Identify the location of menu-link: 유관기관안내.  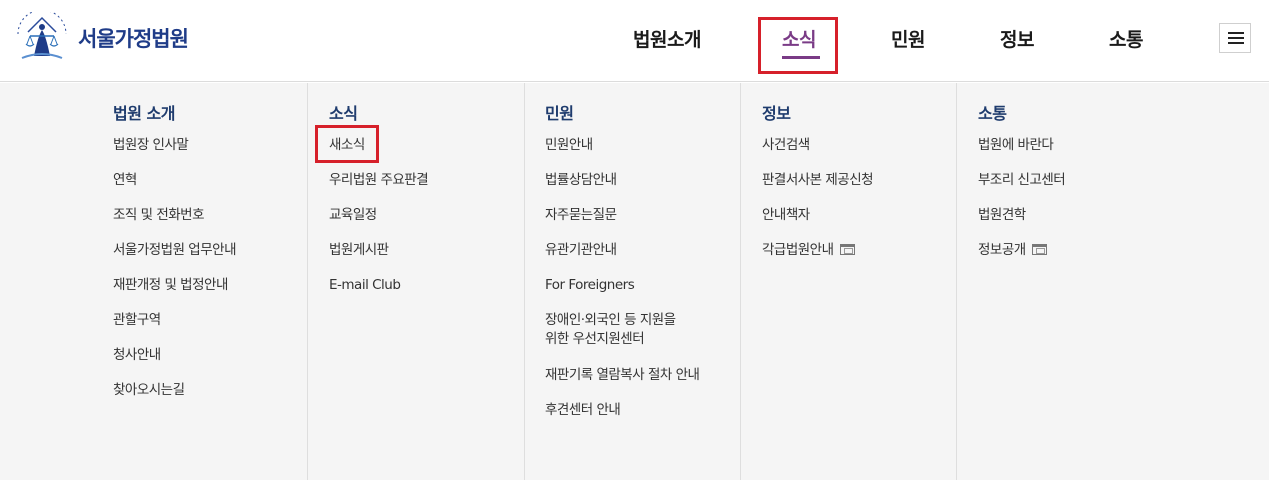
(581, 250).